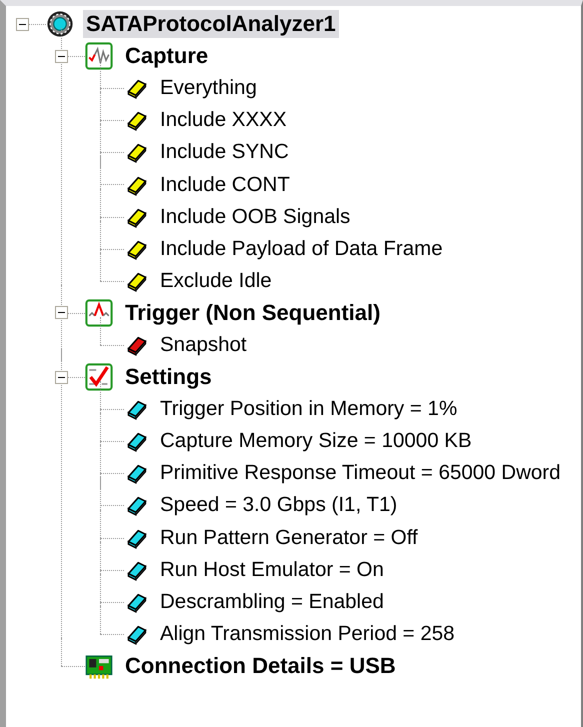  What do you see at coordinates (255, 217) in the screenshot?
I see `tree-item: Include OOB Signals` at bounding box center [255, 217].